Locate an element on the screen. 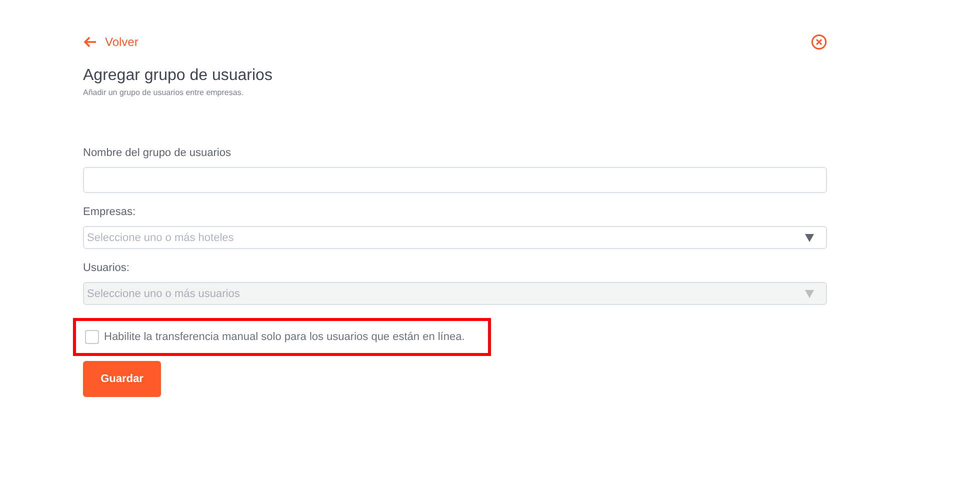 The width and height of the screenshot is (973, 494). field-label: Empresas: is located at coordinates (110, 212).